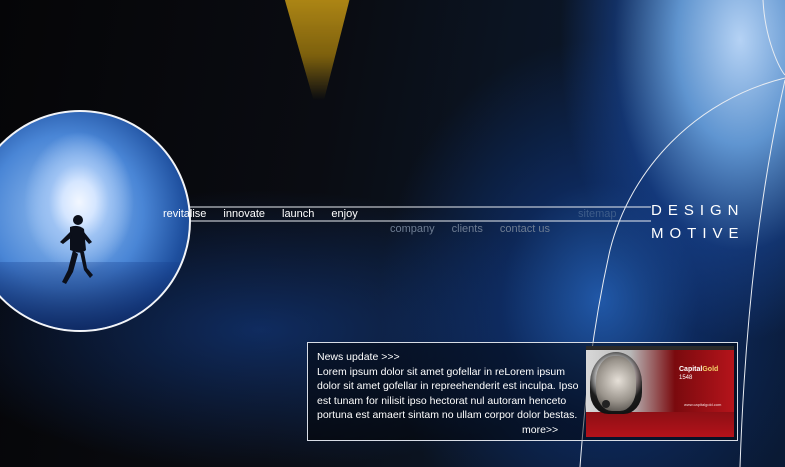 This screenshot has height=467, width=785. I want to click on billboard-brand-b: Gold, so click(710, 369).